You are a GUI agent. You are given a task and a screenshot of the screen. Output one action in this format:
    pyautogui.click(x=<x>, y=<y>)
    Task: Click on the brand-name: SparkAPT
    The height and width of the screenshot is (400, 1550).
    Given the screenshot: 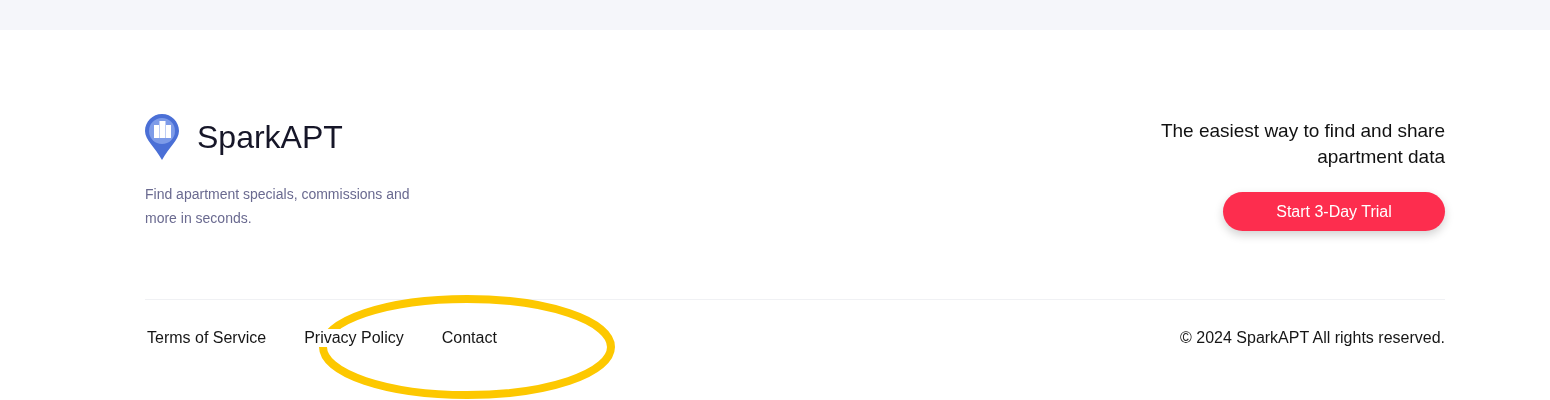 What is the action you would take?
    pyautogui.click(x=270, y=137)
    